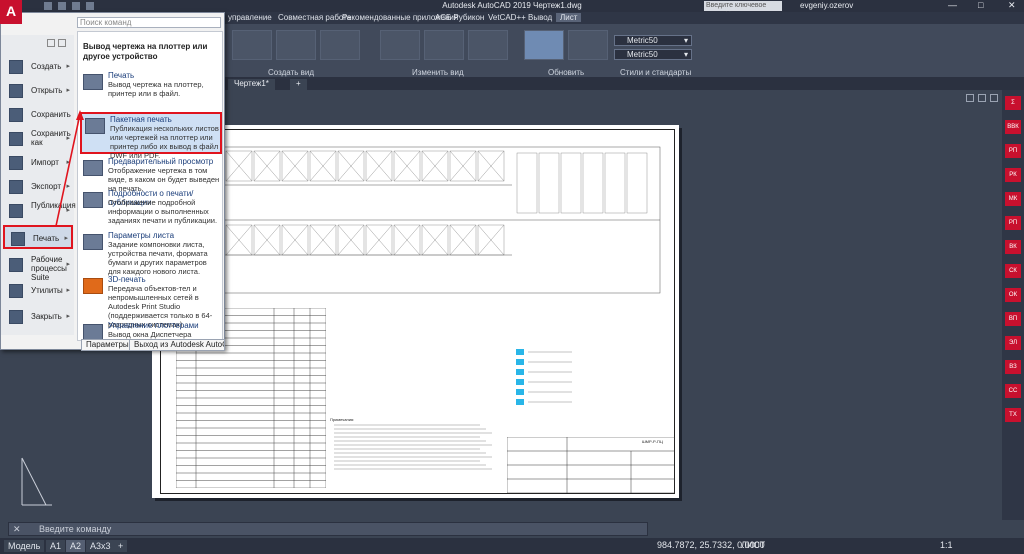  What do you see at coordinates (1013, 391) in the screenshot?
I see `toolbar-tool-button: СС` at bounding box center [1013, 391].